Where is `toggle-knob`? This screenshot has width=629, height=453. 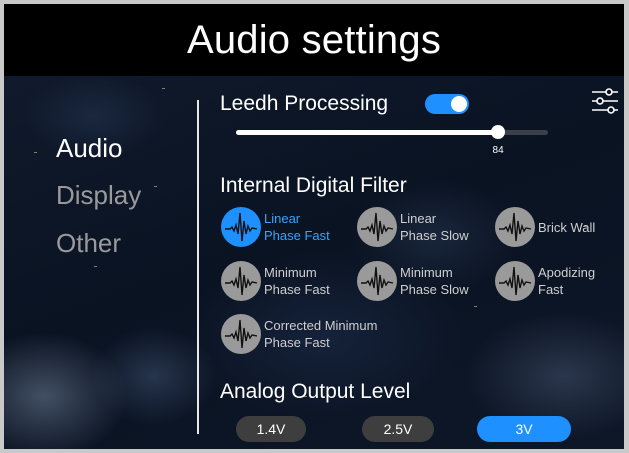 toggle-knob is located at coordinates (459, 104).